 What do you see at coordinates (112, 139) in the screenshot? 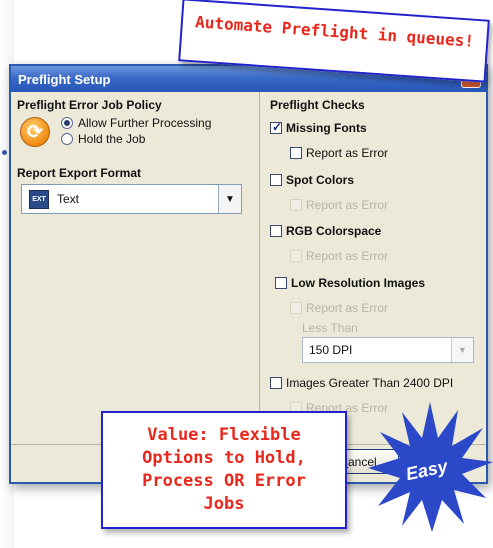
I see `radio-label: Hold the Job` at bounding box center [112, 139].